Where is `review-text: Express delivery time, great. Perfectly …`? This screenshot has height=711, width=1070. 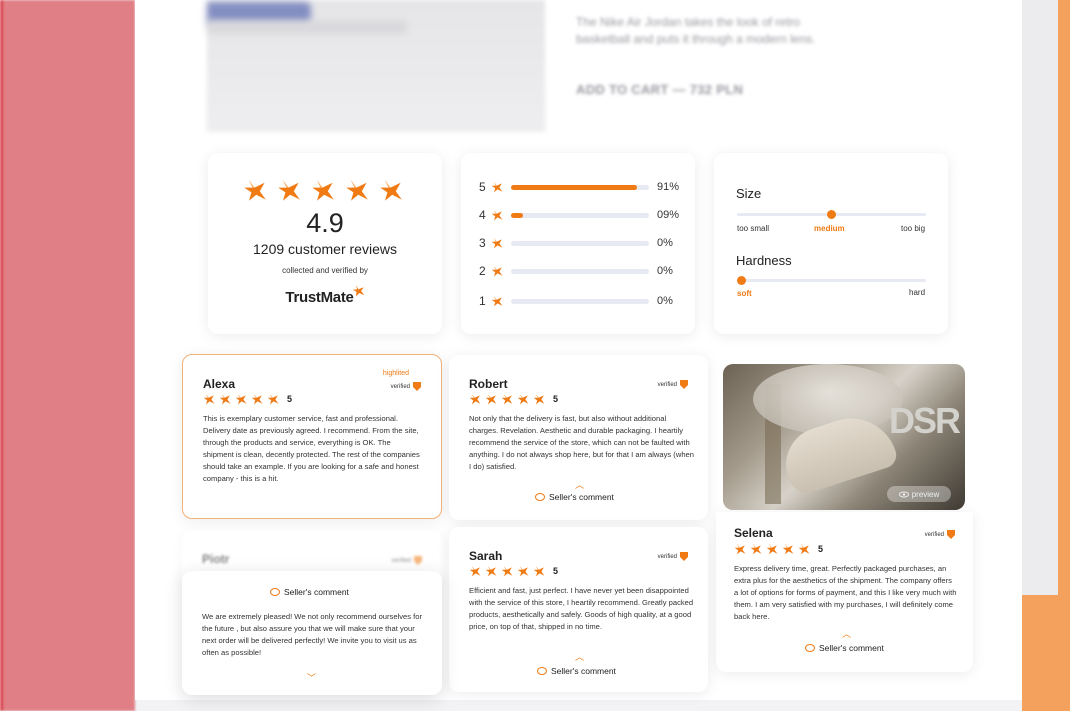 review-text: Express delivery time, great. Perfectly … is located at coordinates (845, 592).